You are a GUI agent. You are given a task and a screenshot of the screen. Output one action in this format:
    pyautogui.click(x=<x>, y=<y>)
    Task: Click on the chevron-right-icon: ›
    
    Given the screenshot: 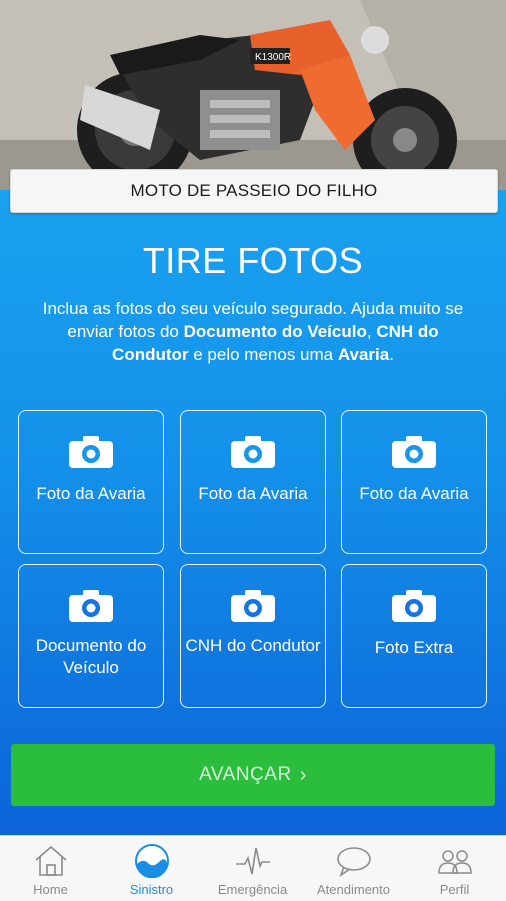 What is the action you would take?
    pyautogui.click(x=303, y=774)
    